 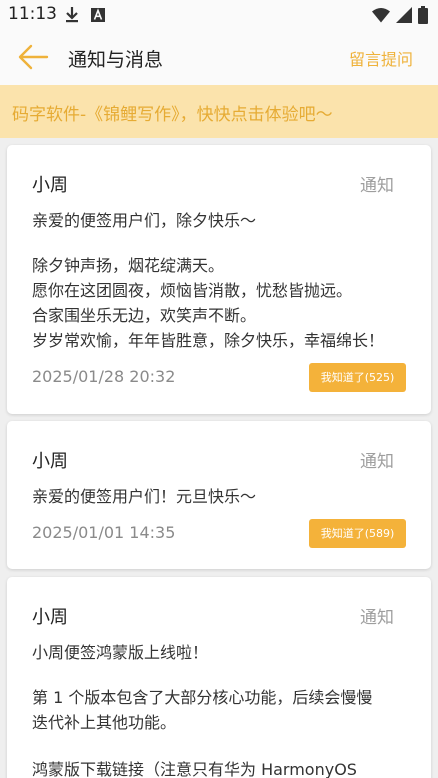 What do you see at coordinates (423, 17) in the screenshot?
I see `battery-icon` at bounding box center [423, 17].